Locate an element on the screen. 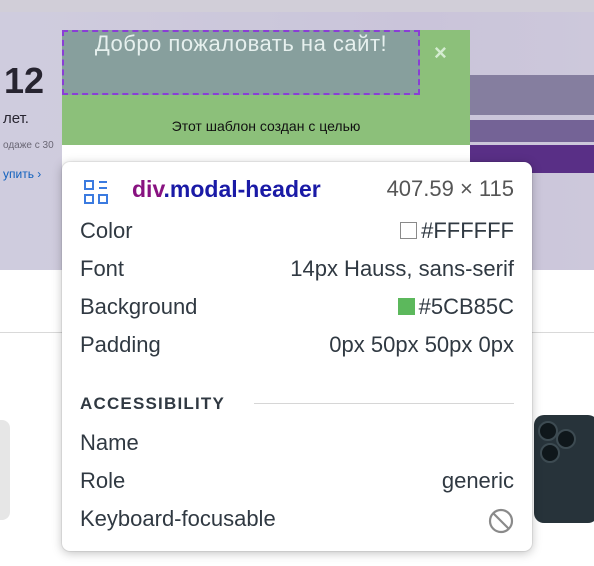 Image resolution: width=594 pixels, height=566 pixels. color-value: #FFFFFF is located at coordinates (467, 230).